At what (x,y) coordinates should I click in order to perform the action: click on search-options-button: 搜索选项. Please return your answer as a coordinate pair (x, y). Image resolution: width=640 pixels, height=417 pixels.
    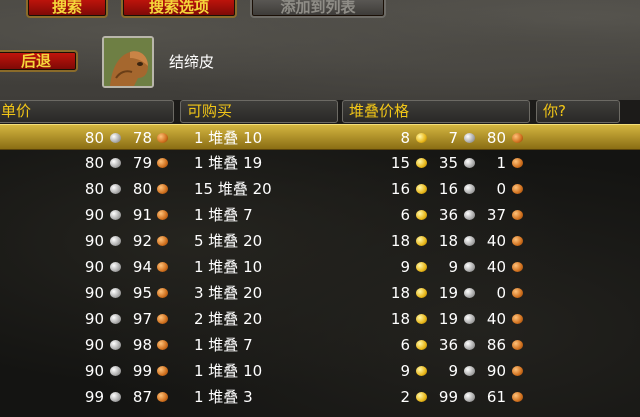
    Looking at the image, I should click on (179, 9).